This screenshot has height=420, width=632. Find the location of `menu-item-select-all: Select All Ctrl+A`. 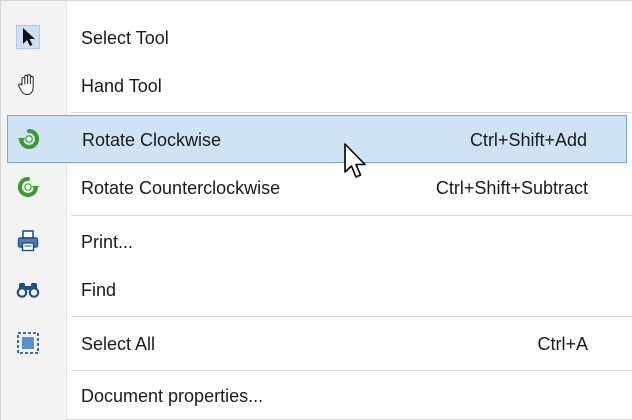

menu-item-select-all: Select All Ctrl+A is located at coordinates (316, 343).